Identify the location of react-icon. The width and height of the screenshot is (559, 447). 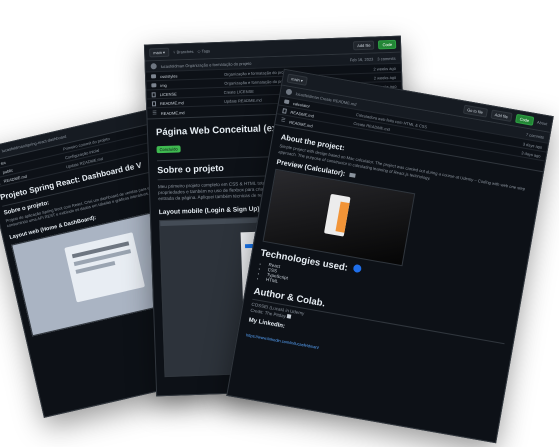
(357, 269).